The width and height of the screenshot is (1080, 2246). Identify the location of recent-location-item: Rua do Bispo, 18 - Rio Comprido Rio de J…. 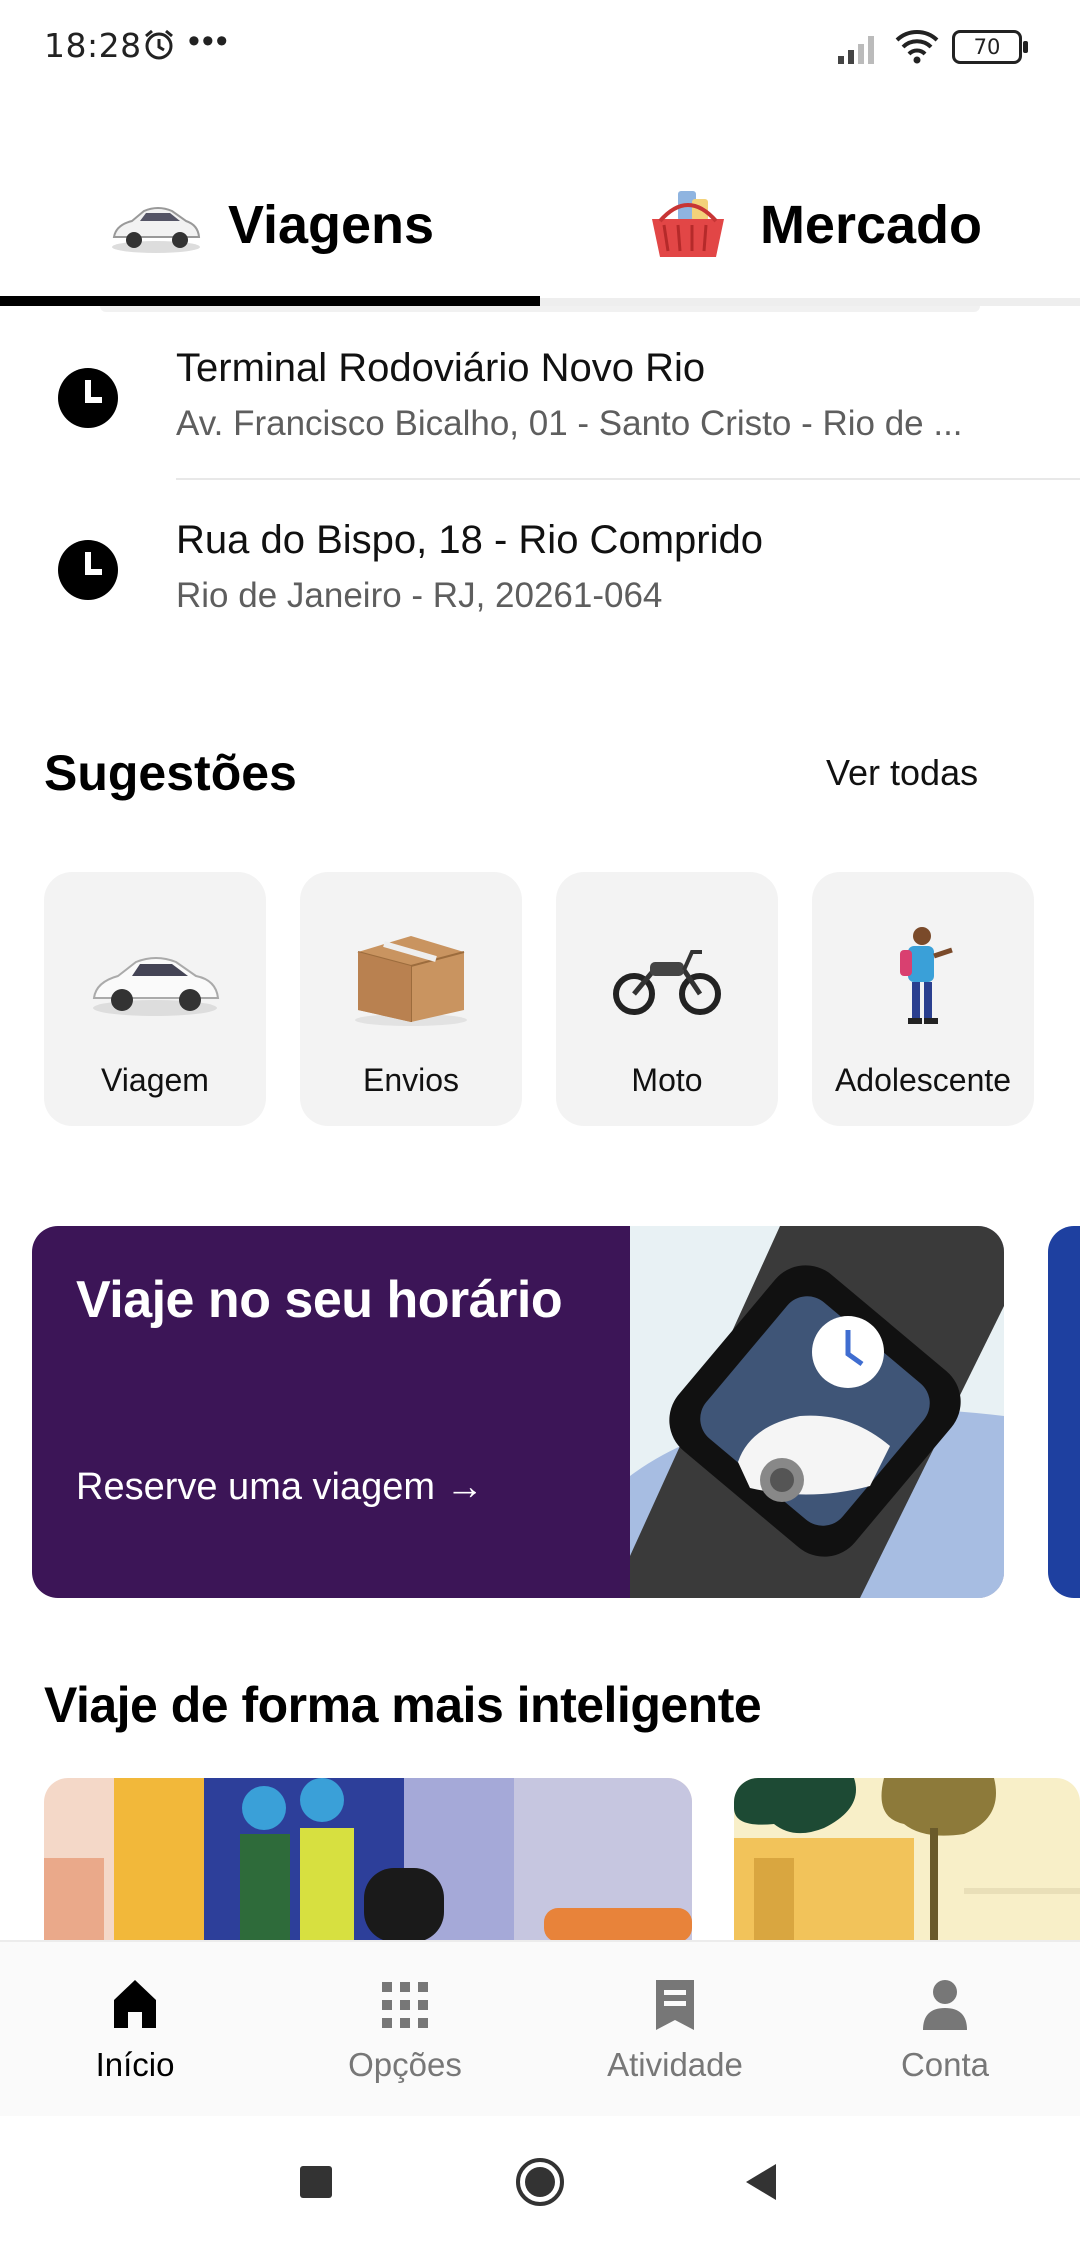
(540, 576).